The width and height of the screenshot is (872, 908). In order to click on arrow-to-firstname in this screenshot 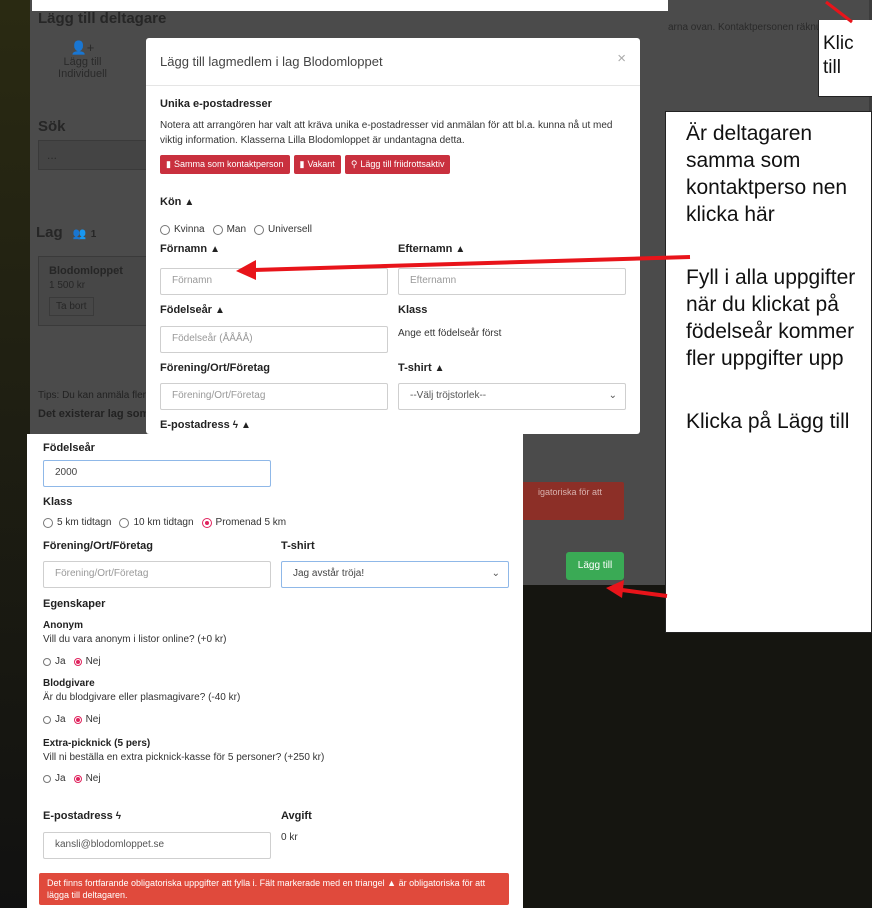, I will do `click(471, 263)`.